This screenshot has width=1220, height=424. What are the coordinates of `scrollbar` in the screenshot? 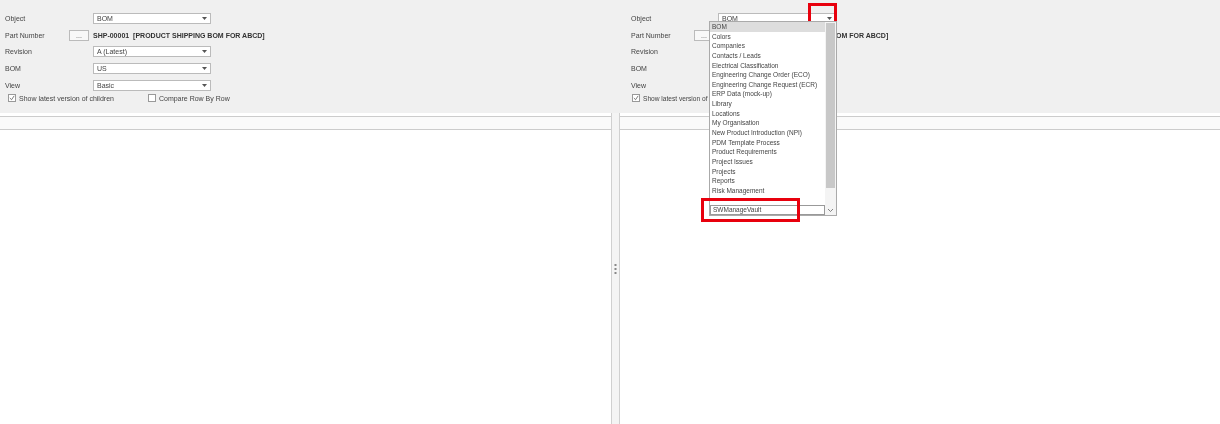 It's located at (830, 118).